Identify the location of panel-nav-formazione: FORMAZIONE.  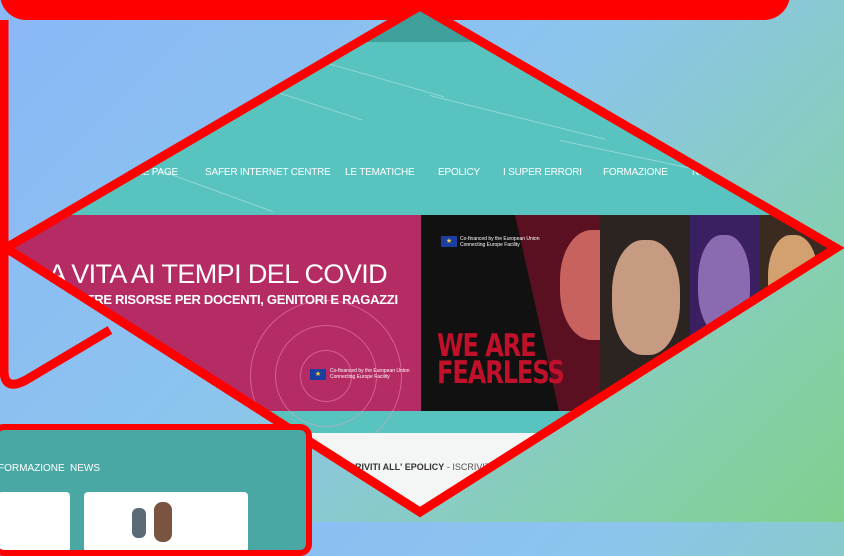
(32, 468).